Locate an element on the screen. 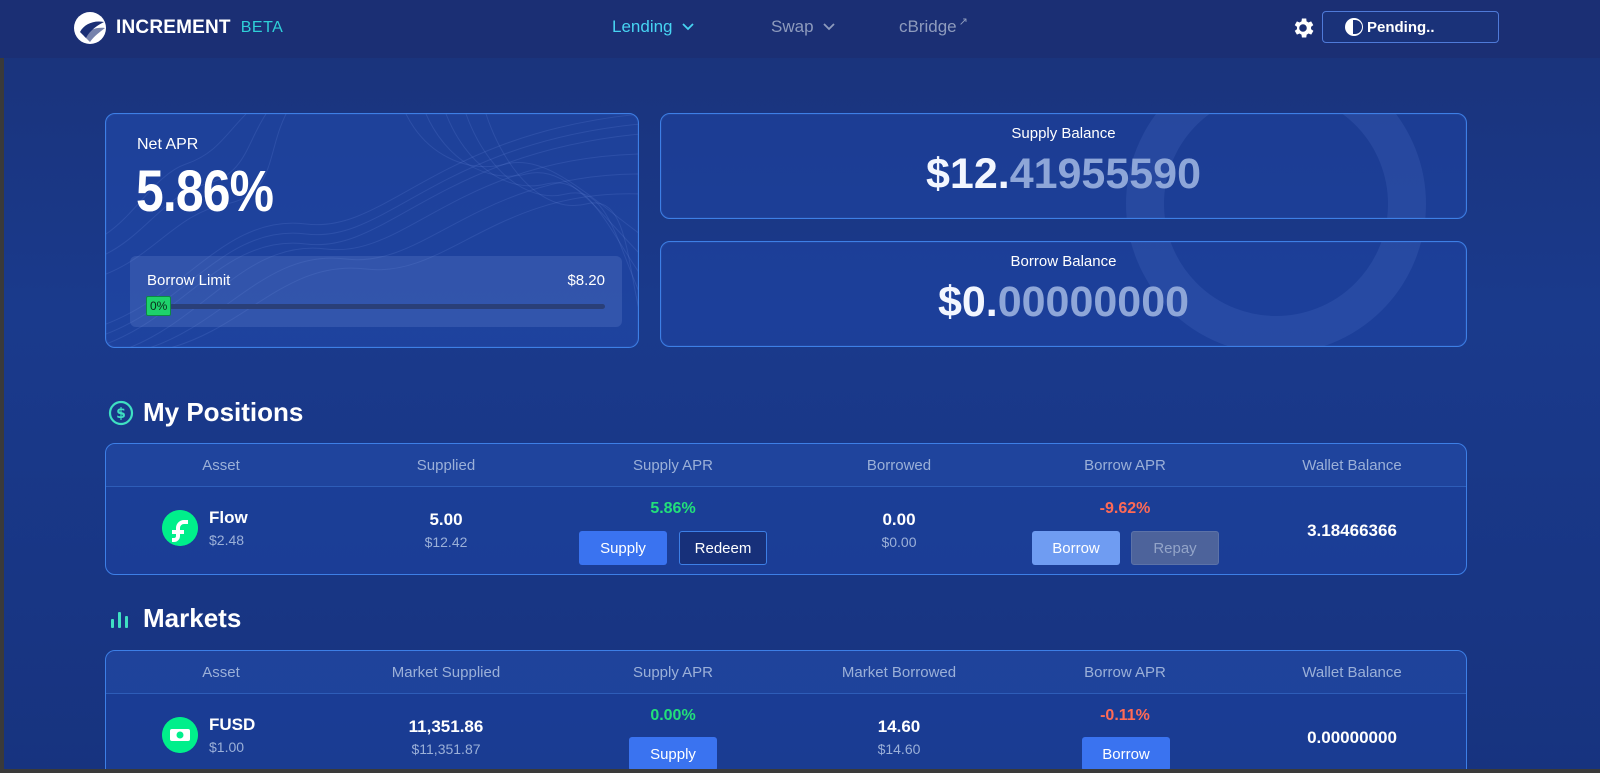 The image size is (1600, 773). borrow-balance-integer: $0. is located at coordinates (967, 302).